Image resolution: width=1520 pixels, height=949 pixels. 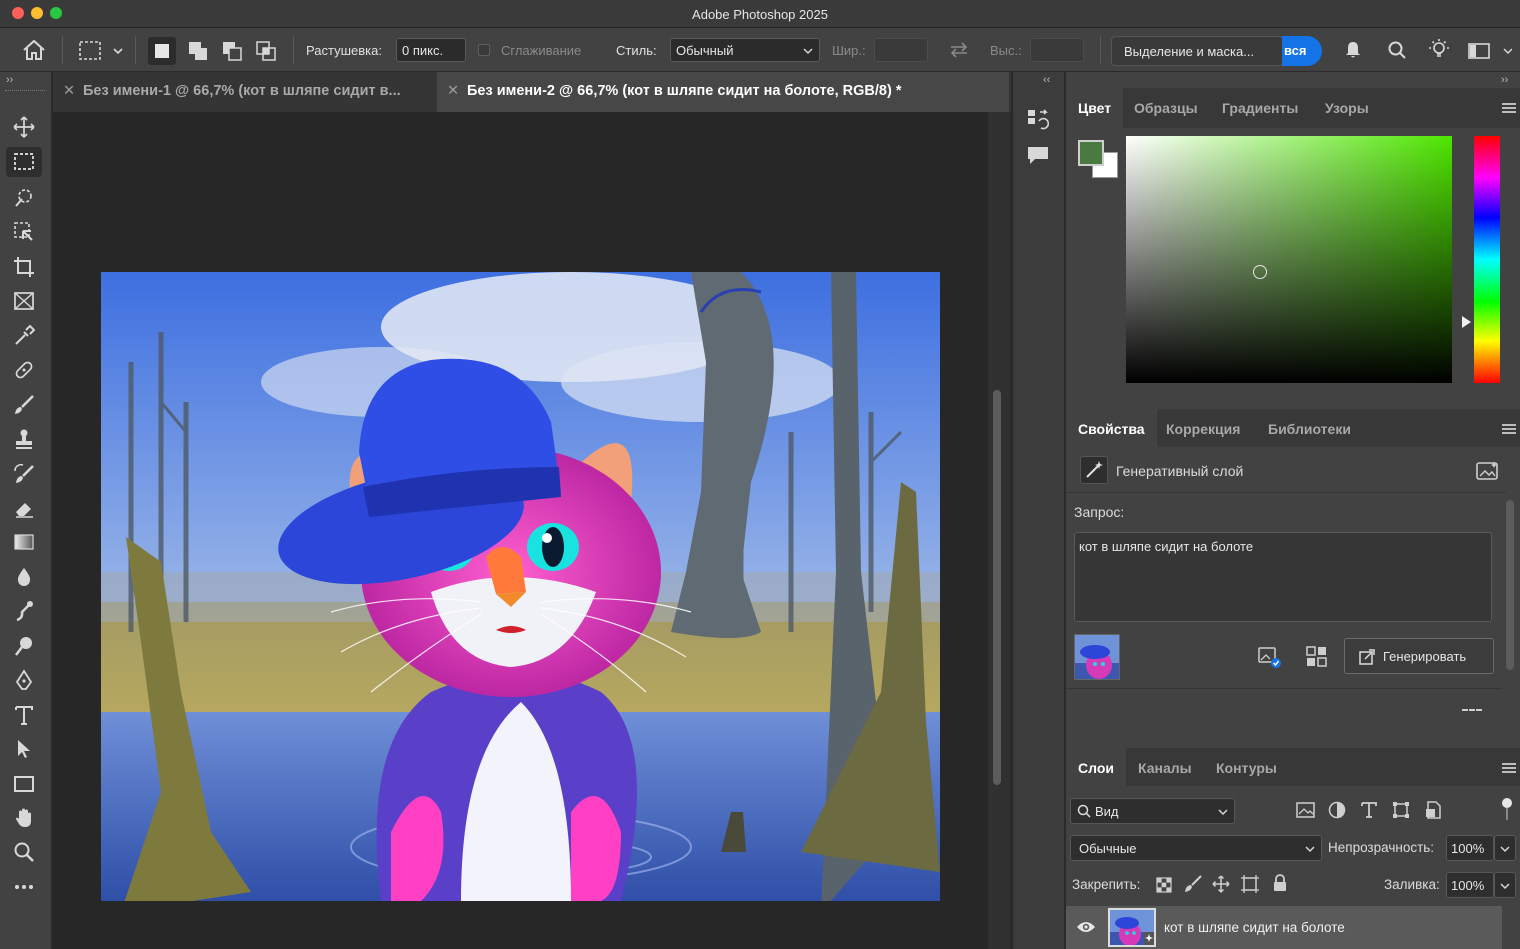 I want to click on clone-stamp-tool-icon, so click(x=24, y=439).